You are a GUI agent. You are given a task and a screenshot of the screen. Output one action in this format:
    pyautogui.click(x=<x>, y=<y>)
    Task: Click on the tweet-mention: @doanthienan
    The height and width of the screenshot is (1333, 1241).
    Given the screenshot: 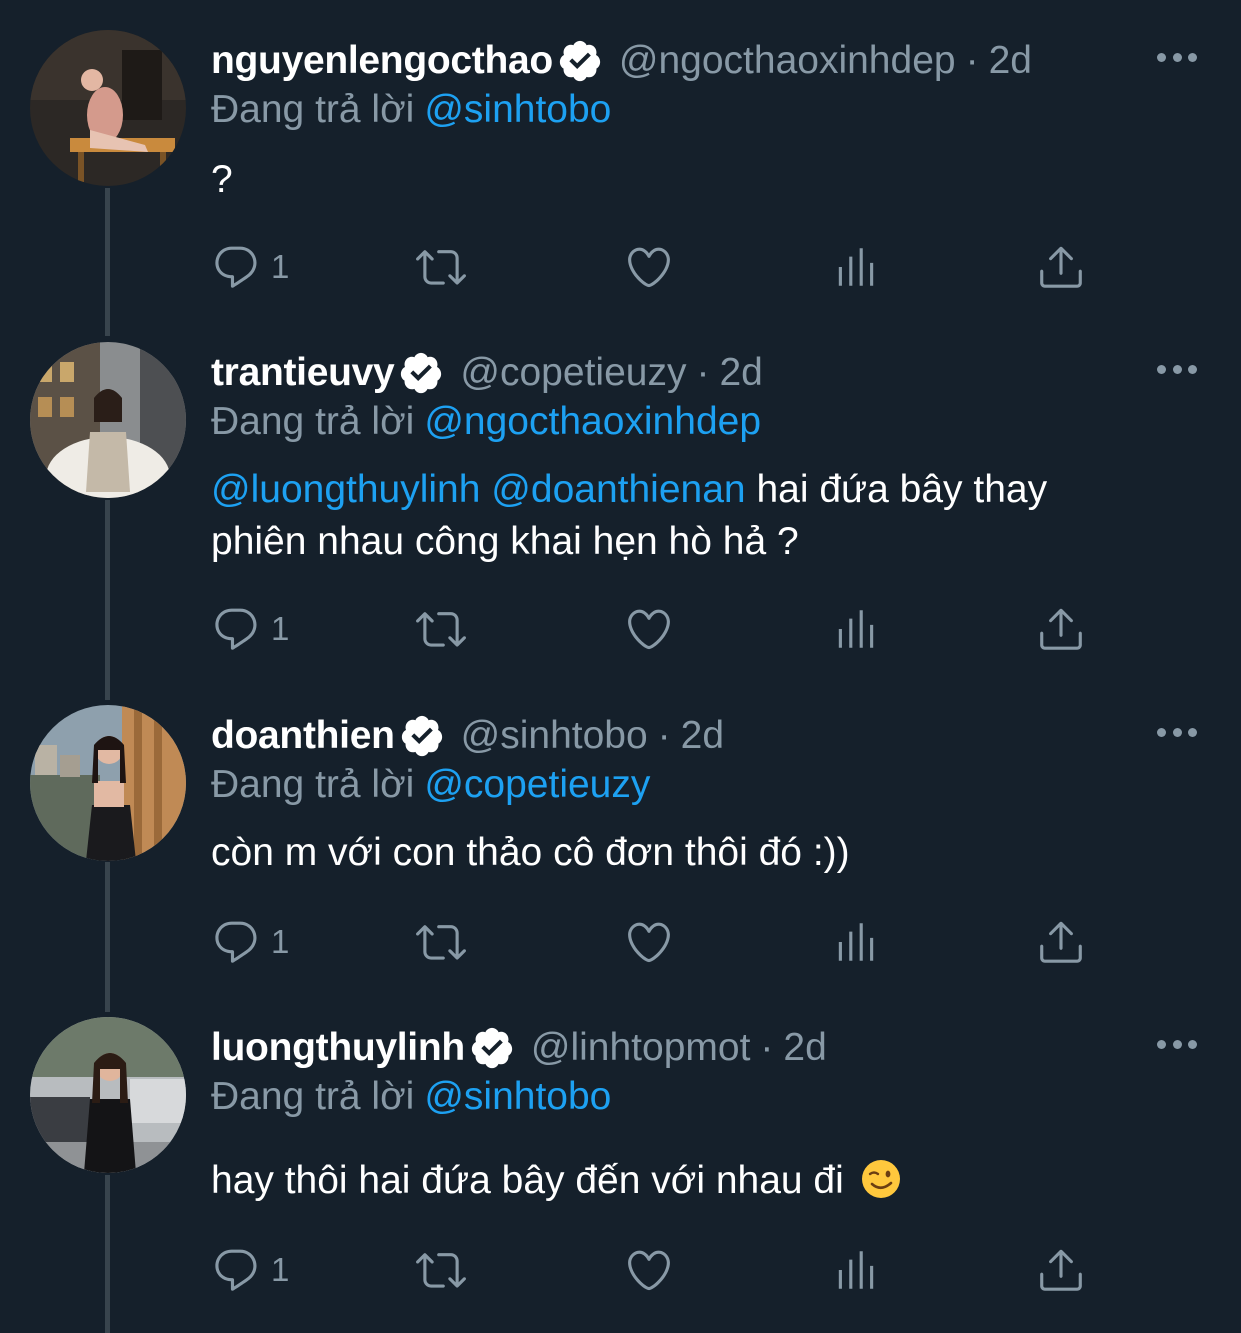 What is the action you would take?
    pyautogui.click(x=618, y=489)
    